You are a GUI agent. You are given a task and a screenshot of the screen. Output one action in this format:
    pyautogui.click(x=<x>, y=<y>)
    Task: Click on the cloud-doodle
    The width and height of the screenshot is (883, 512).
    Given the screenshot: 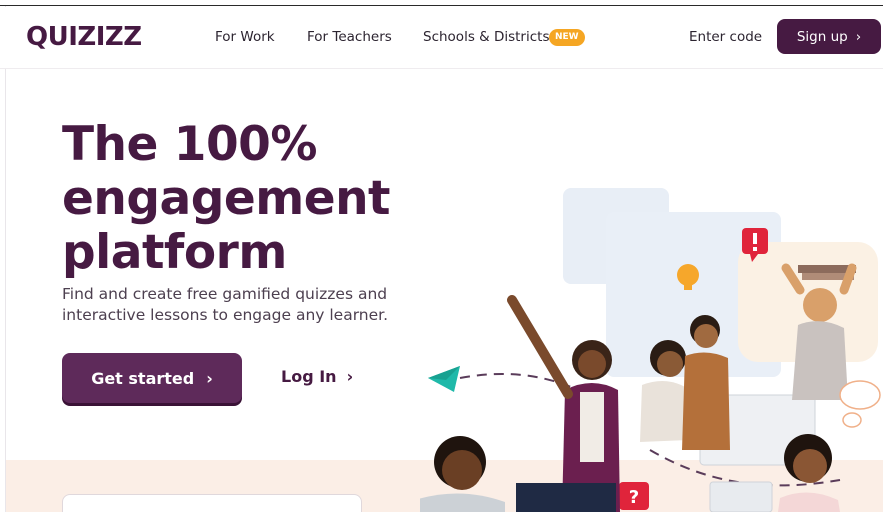 What is the action you would take?
    pyautogui.click(x=860, y=404)
    